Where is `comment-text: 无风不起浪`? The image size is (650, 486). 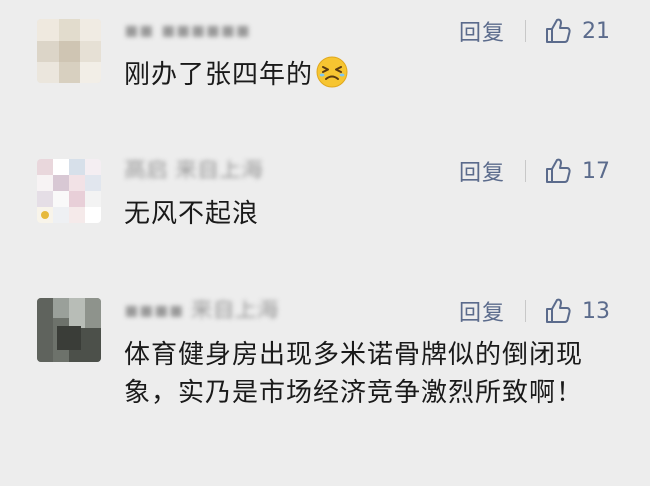 comment-text: 无风不起浪 is located at coordinates (374, 214).